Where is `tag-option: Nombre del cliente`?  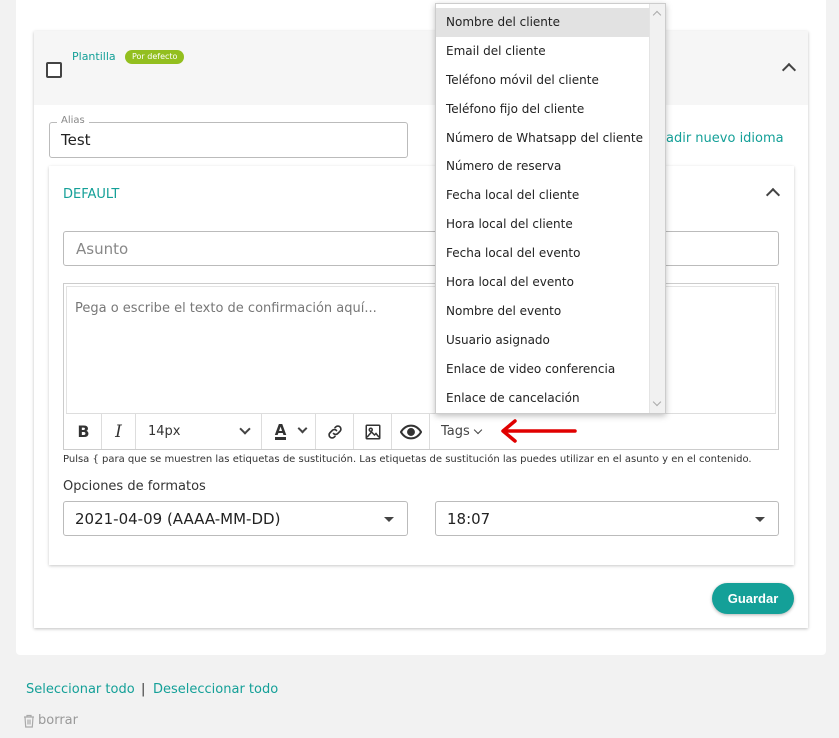 tag-option: Nombre del cliente is located at coordinates (542, 22).